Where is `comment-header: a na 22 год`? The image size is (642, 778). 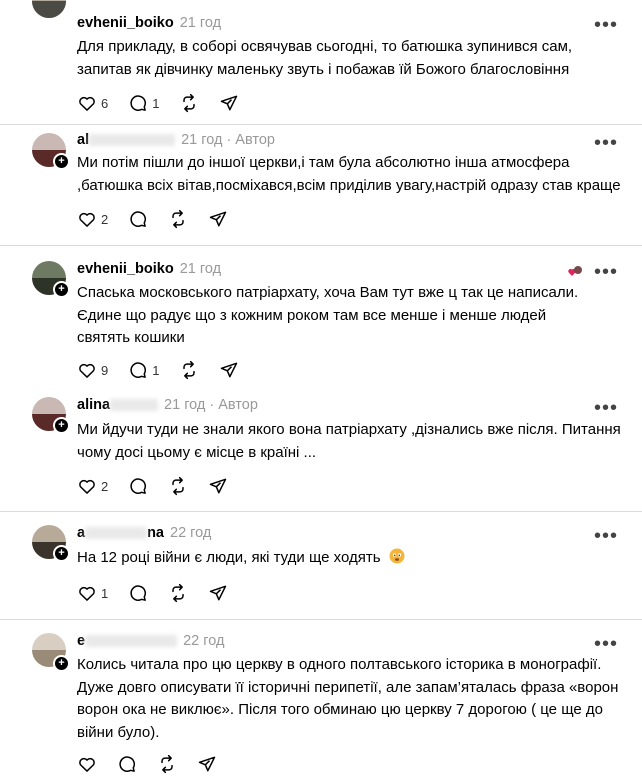
comment-header: a na 22 год is located at coordinates (144, 533).